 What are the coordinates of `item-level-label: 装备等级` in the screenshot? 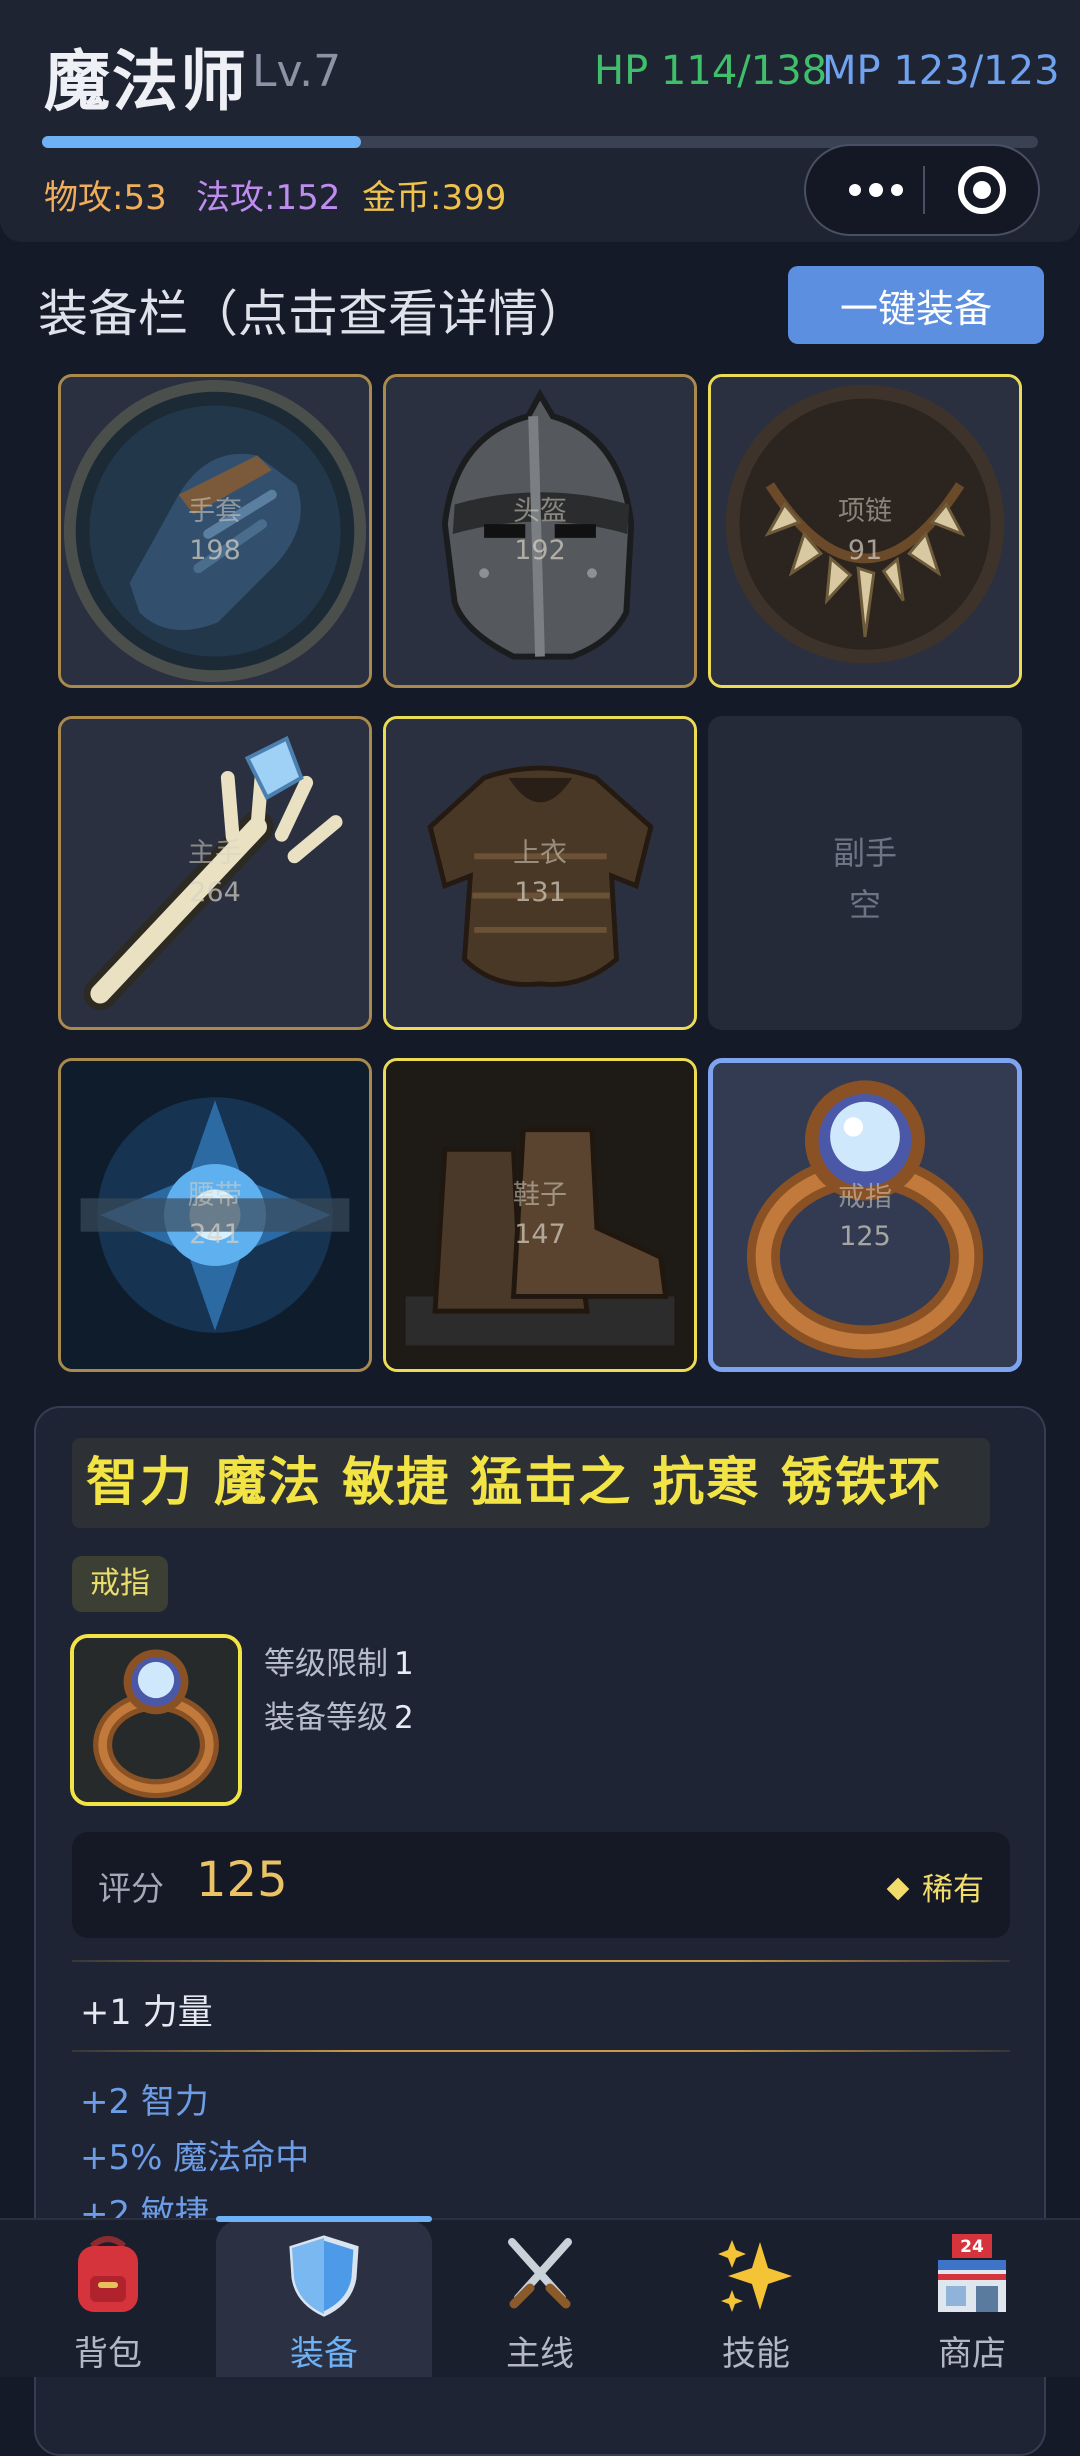 It's located at (326, 1718).